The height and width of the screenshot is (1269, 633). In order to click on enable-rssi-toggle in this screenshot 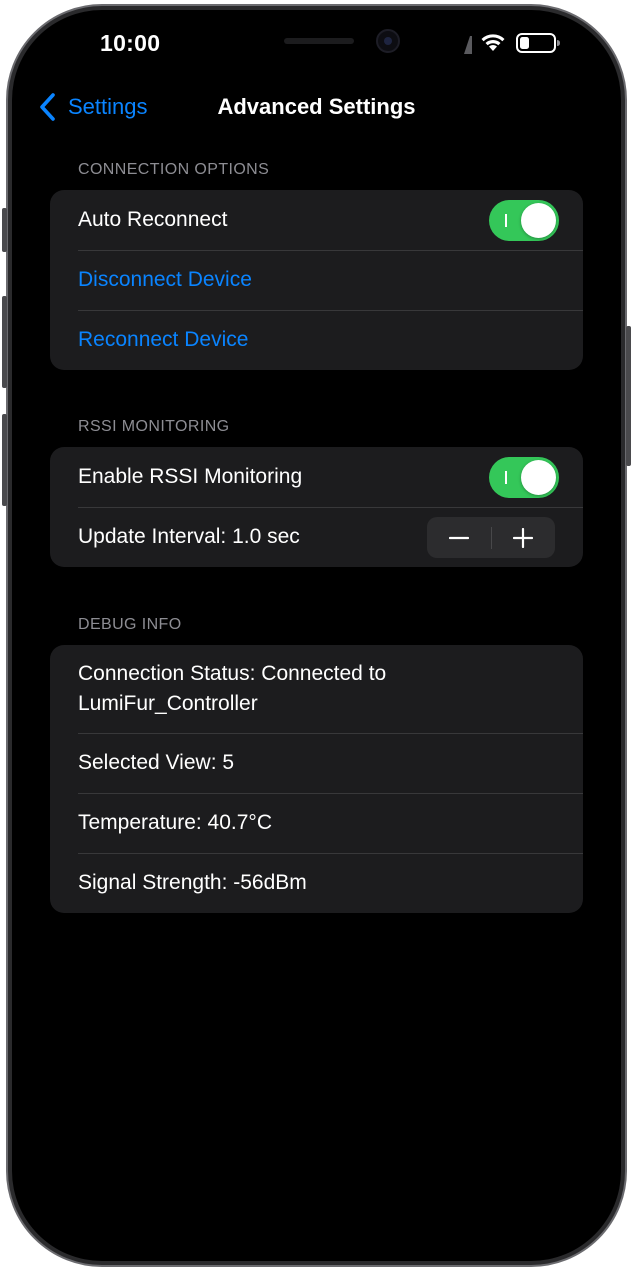, I will do `click(524, 477)`.